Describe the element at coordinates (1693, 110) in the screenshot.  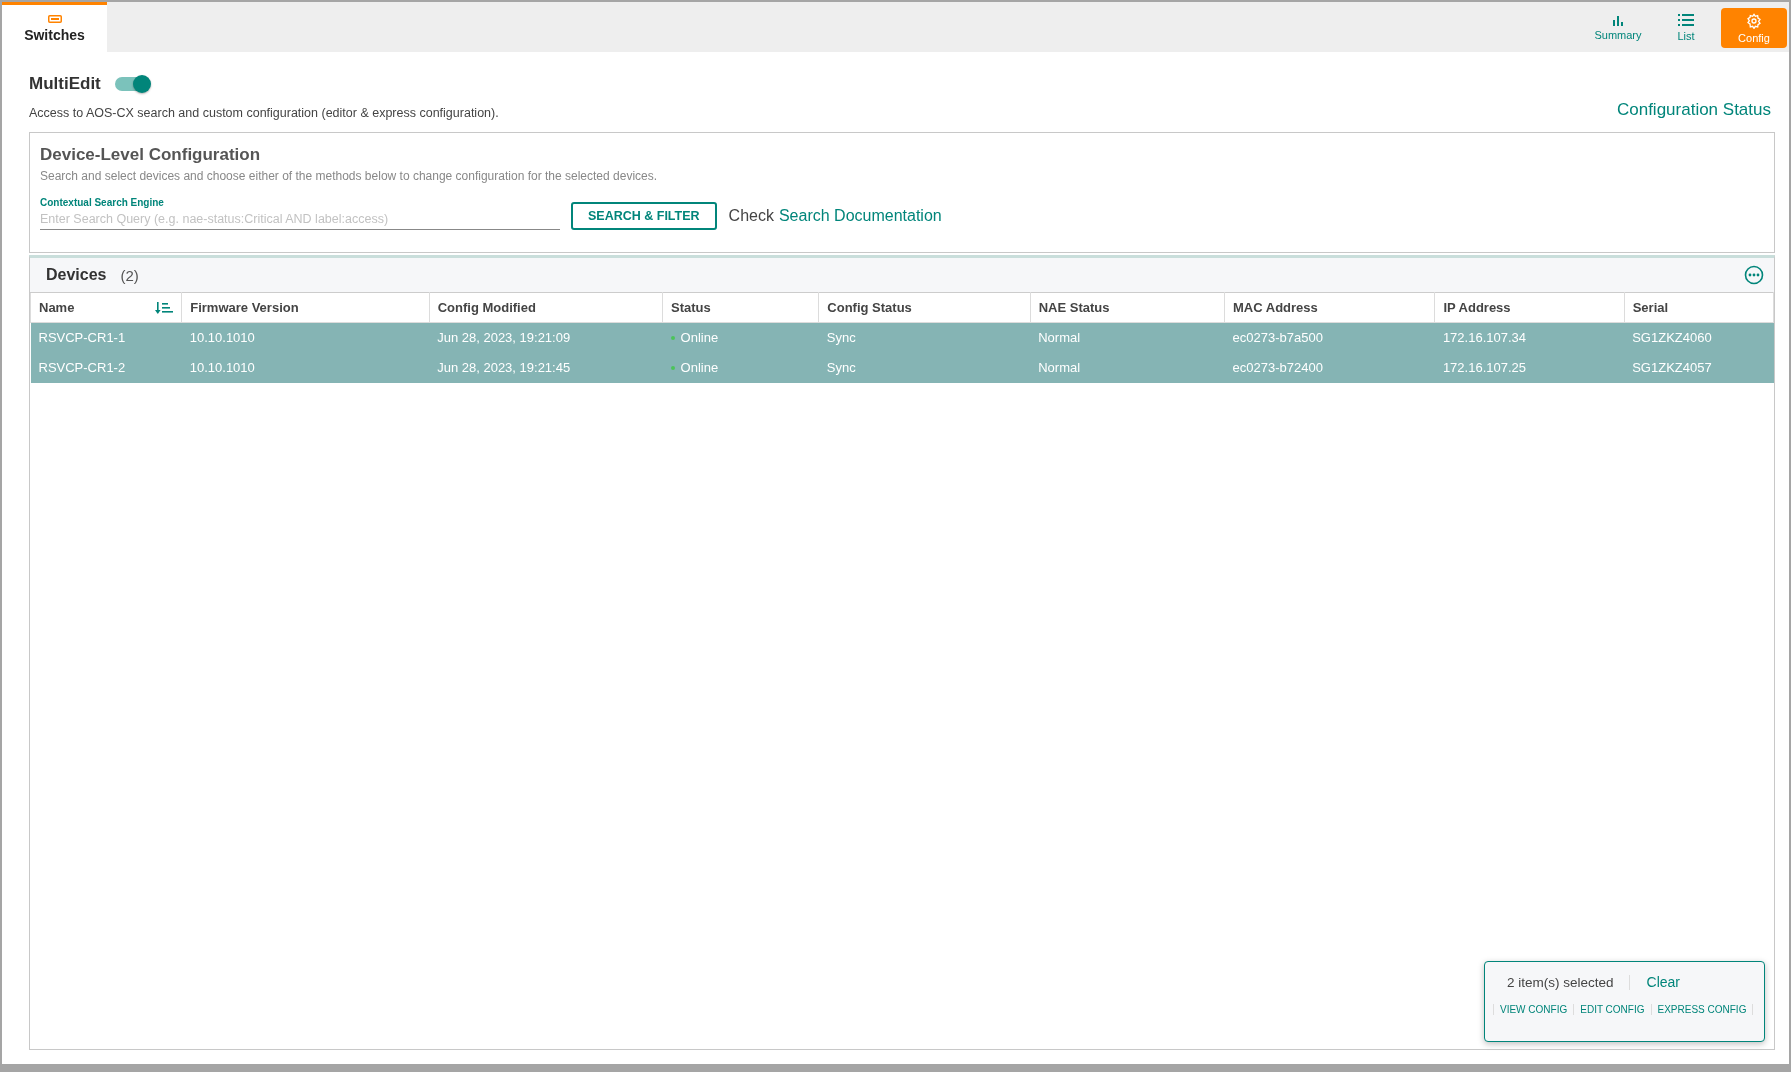
I see `configuration-status-link: Configuration Status` at that location.